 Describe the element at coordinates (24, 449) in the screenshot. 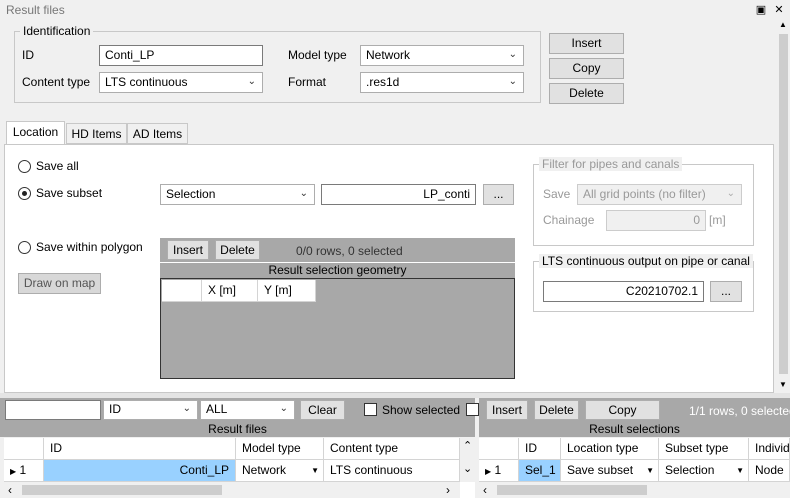

I see `result-files-row-header` at that location.